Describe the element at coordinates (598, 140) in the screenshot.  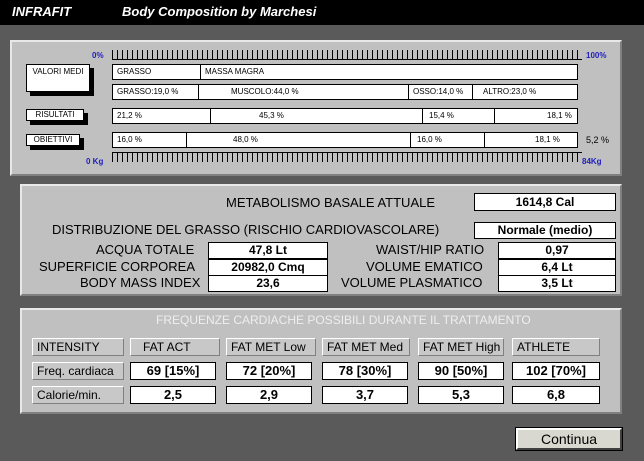
I see `obiettivi-extra: 5,2 %` at that location.